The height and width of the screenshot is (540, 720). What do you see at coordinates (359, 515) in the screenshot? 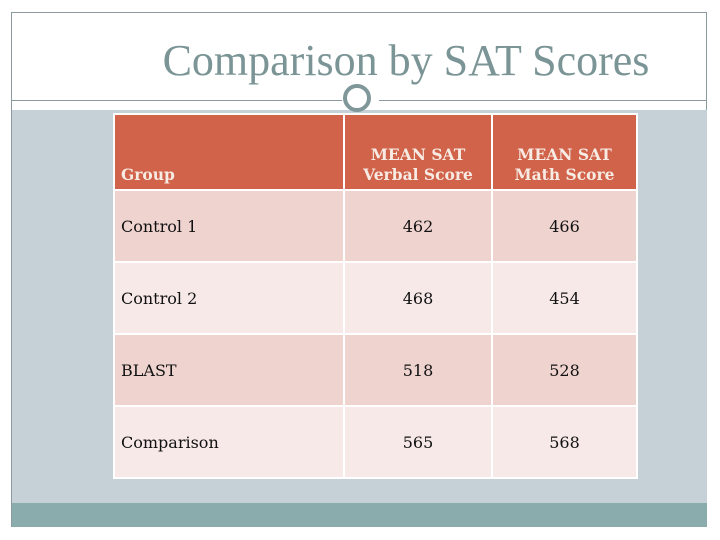
I see `footer-band` at bounding box center [359, 515].